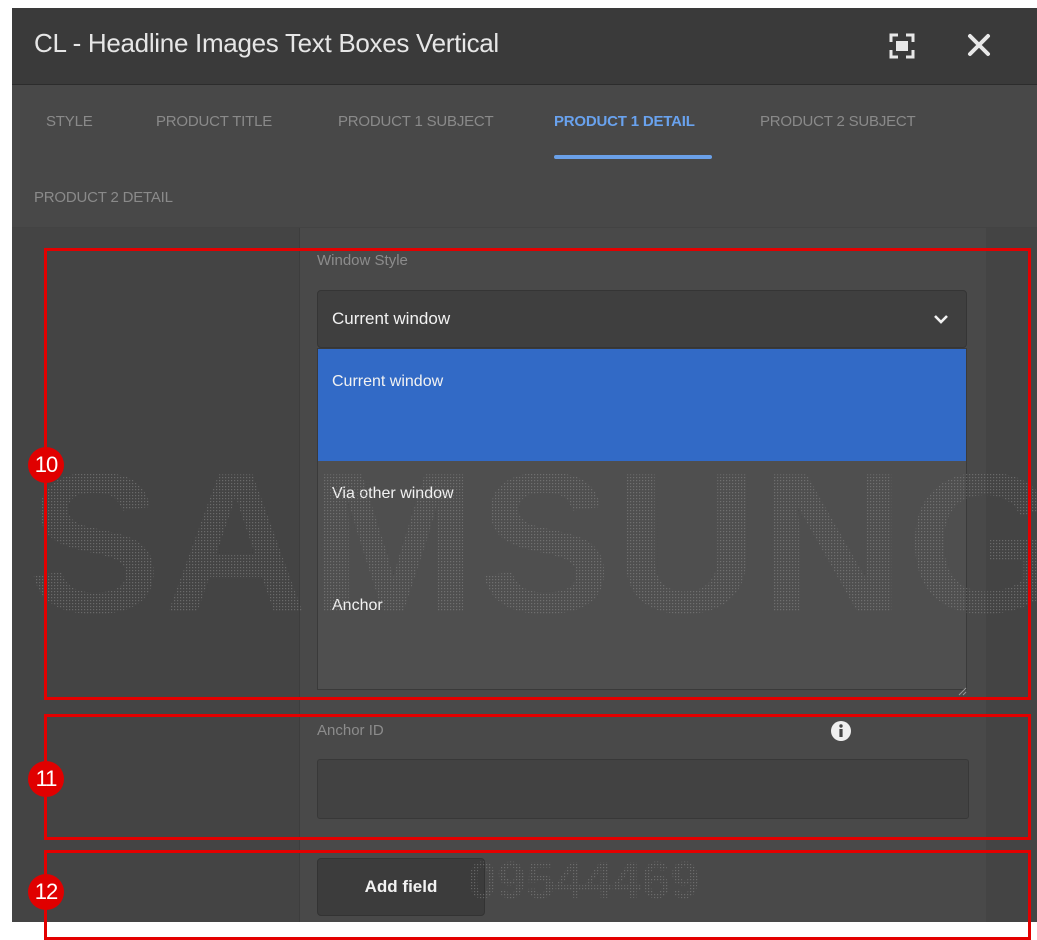 Image resolution: width=1037 pixels, height=940 pixels. What do you see at coordinates (214, 121) in the screenshot?
I see `tab-product-title: PRODUCT TITLE` at bounding box center [214, 121].